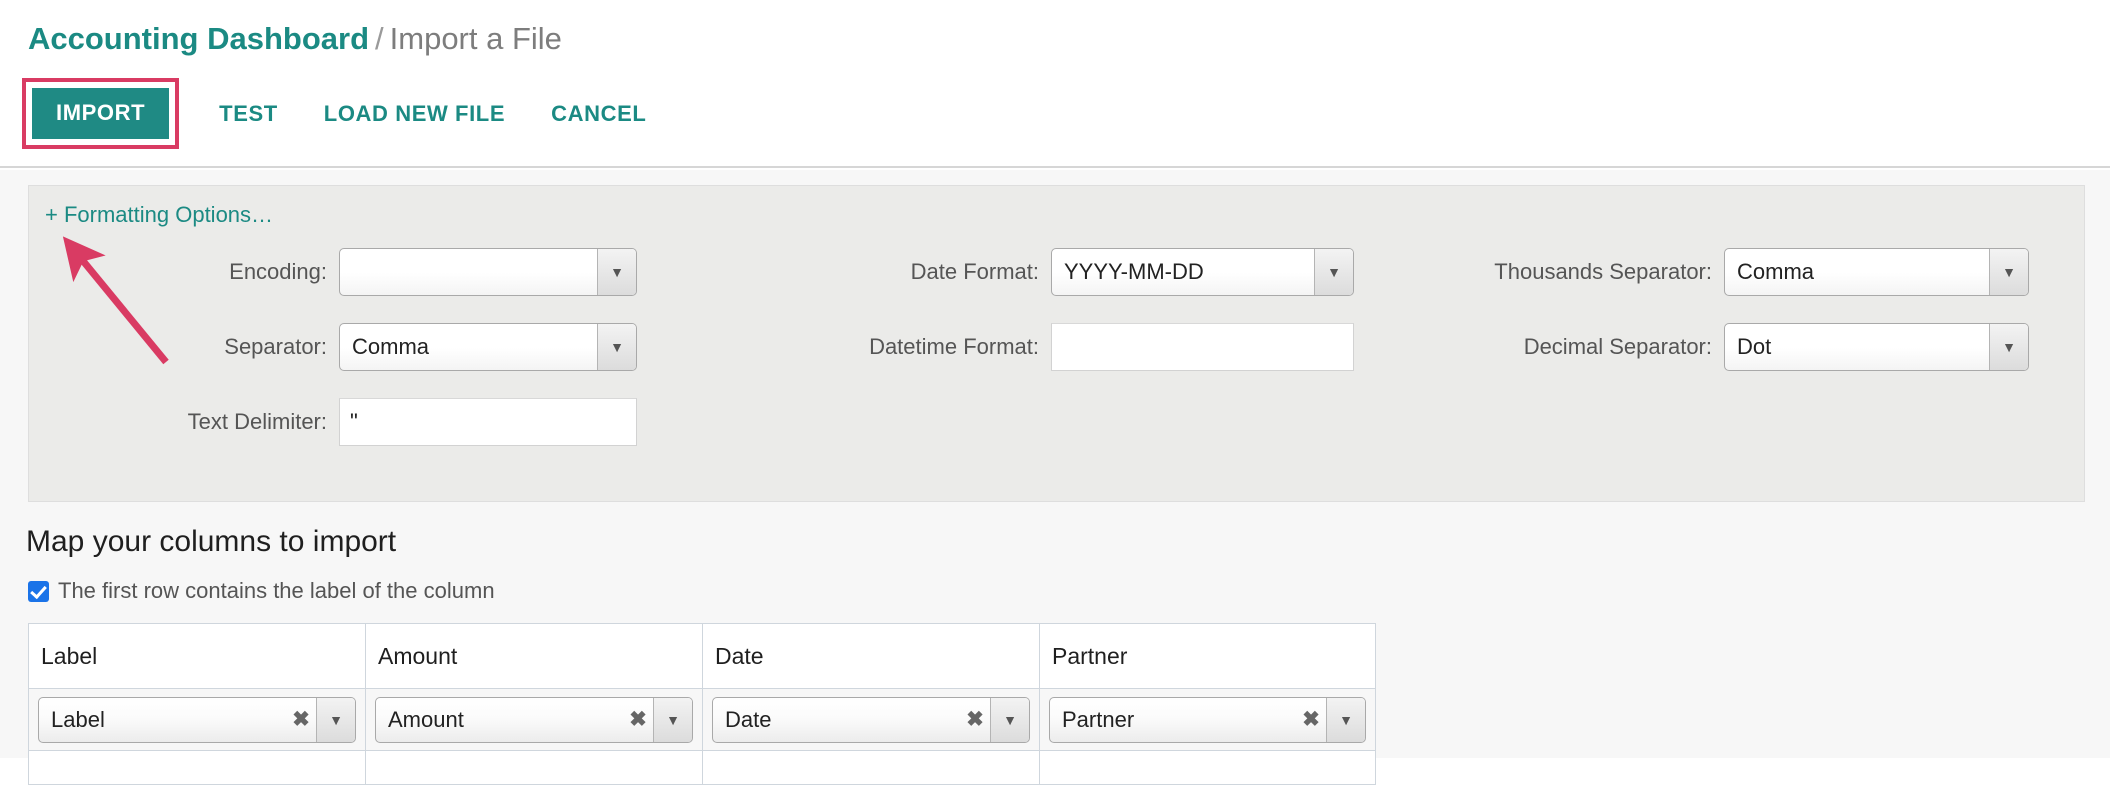 The height and width of the screenshot is (785, 2110). What do you see at coordinates (414, 114) in the screenshot?
I see `load-new-file-button: LOAD NEW FILE` at bounding box center [414, 114].